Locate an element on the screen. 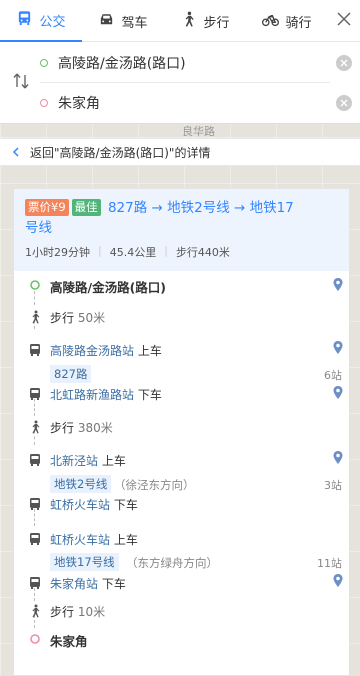 The width and height of the screenshot is (360, 676). mode-tabs: 公交 驾车 步行 骑行 is located at coordinates (180, 21).